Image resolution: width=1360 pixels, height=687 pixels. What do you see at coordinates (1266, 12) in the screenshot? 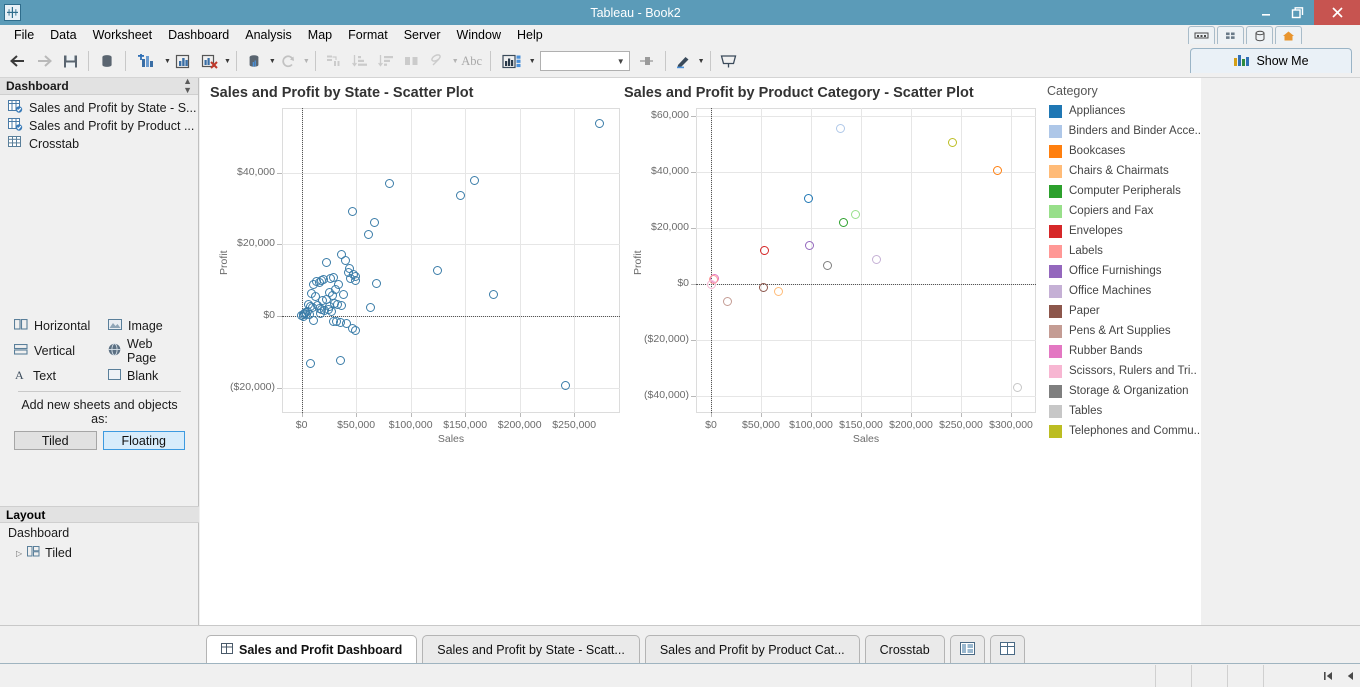
I see `minimize-icon` at bounding box center [1266, 12].